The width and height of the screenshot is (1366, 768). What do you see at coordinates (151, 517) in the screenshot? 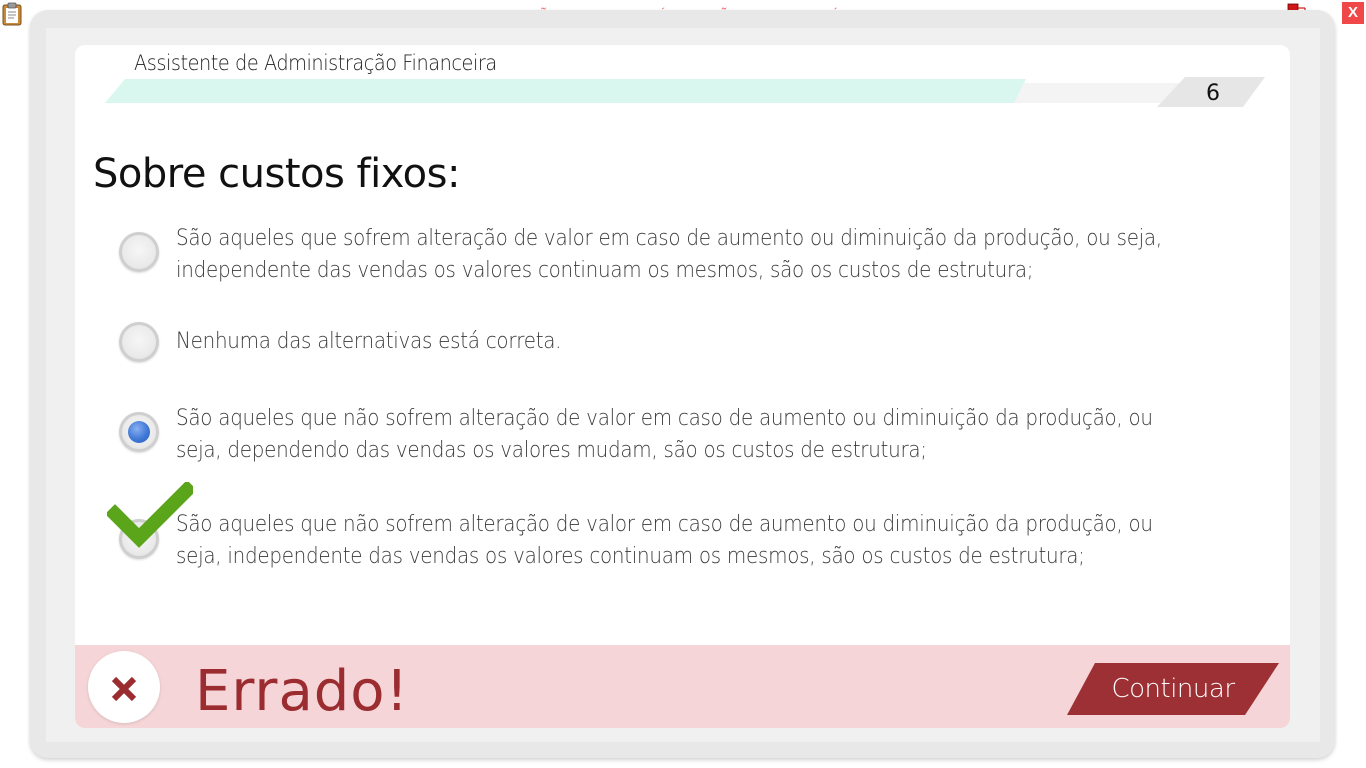
I see `checkmark-icon` at bounding box center [151, 517].